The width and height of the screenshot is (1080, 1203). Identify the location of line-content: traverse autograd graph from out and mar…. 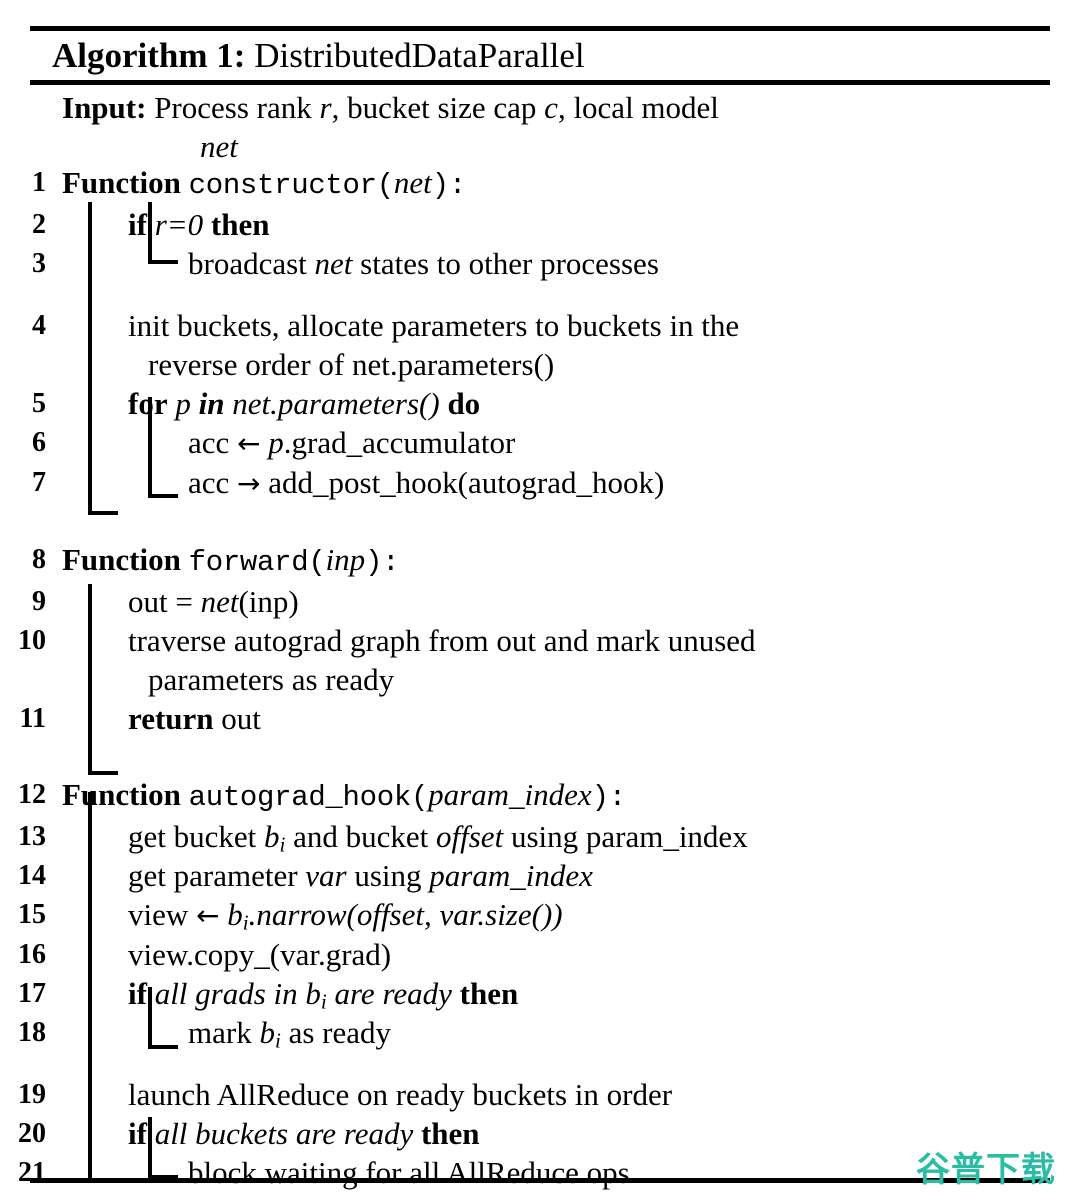
(571, 660).